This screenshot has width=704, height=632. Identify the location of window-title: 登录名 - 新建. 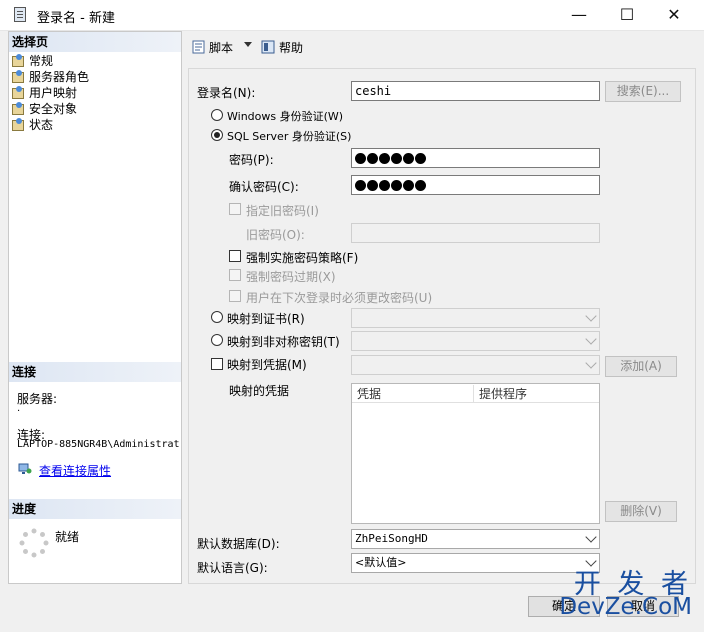
(76, 18).